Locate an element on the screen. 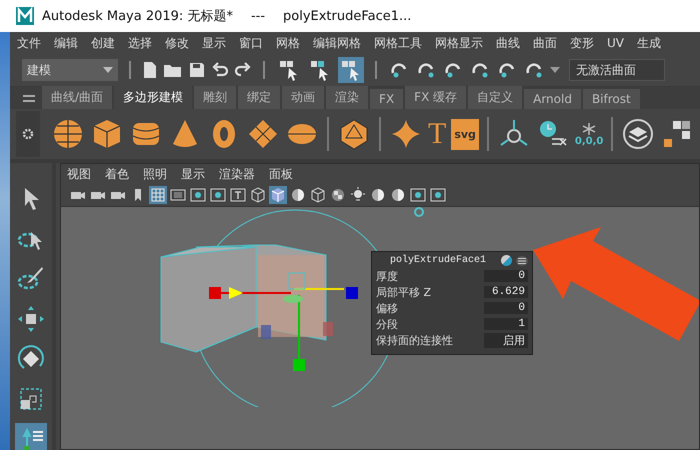  layers-icon is located at coordinates (638, 134).